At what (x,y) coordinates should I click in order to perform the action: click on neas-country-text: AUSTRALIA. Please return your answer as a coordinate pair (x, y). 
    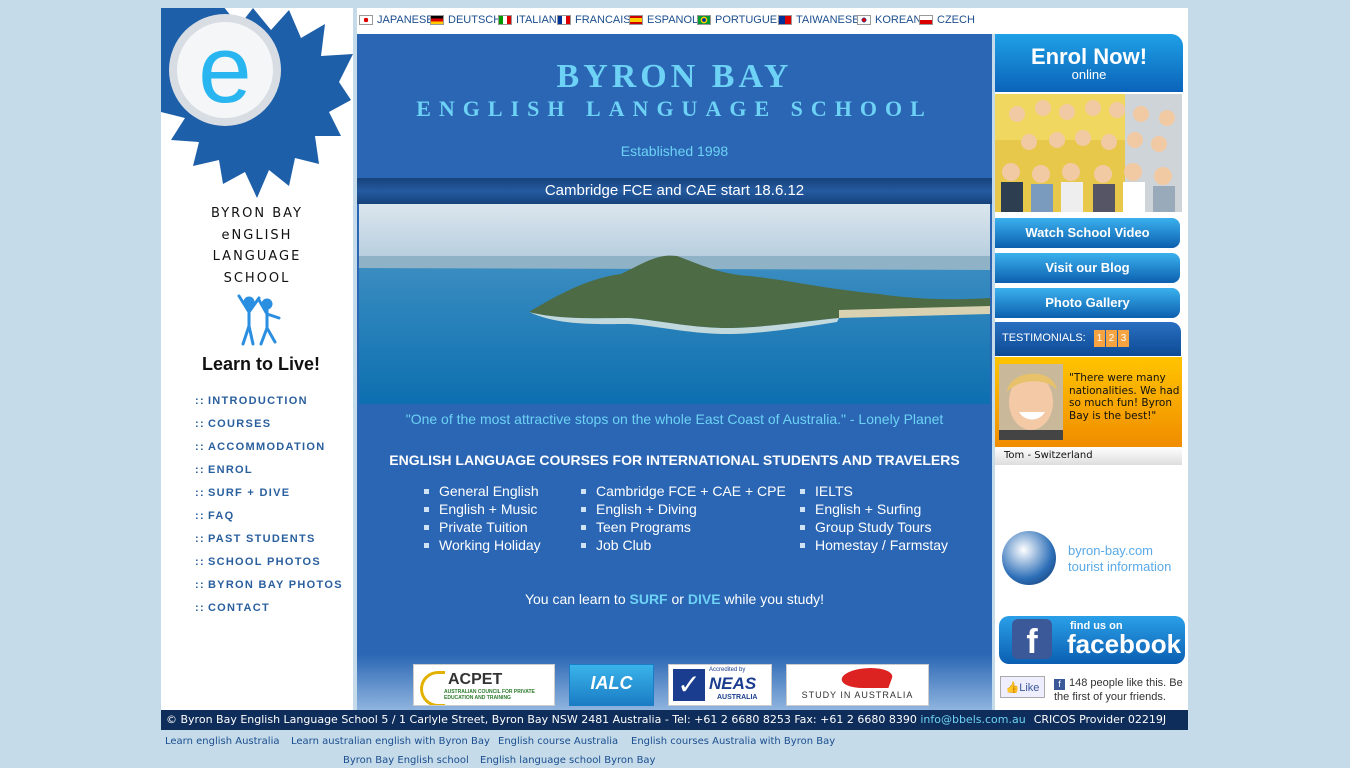
    Looking at the image, I should click on (737, 697).